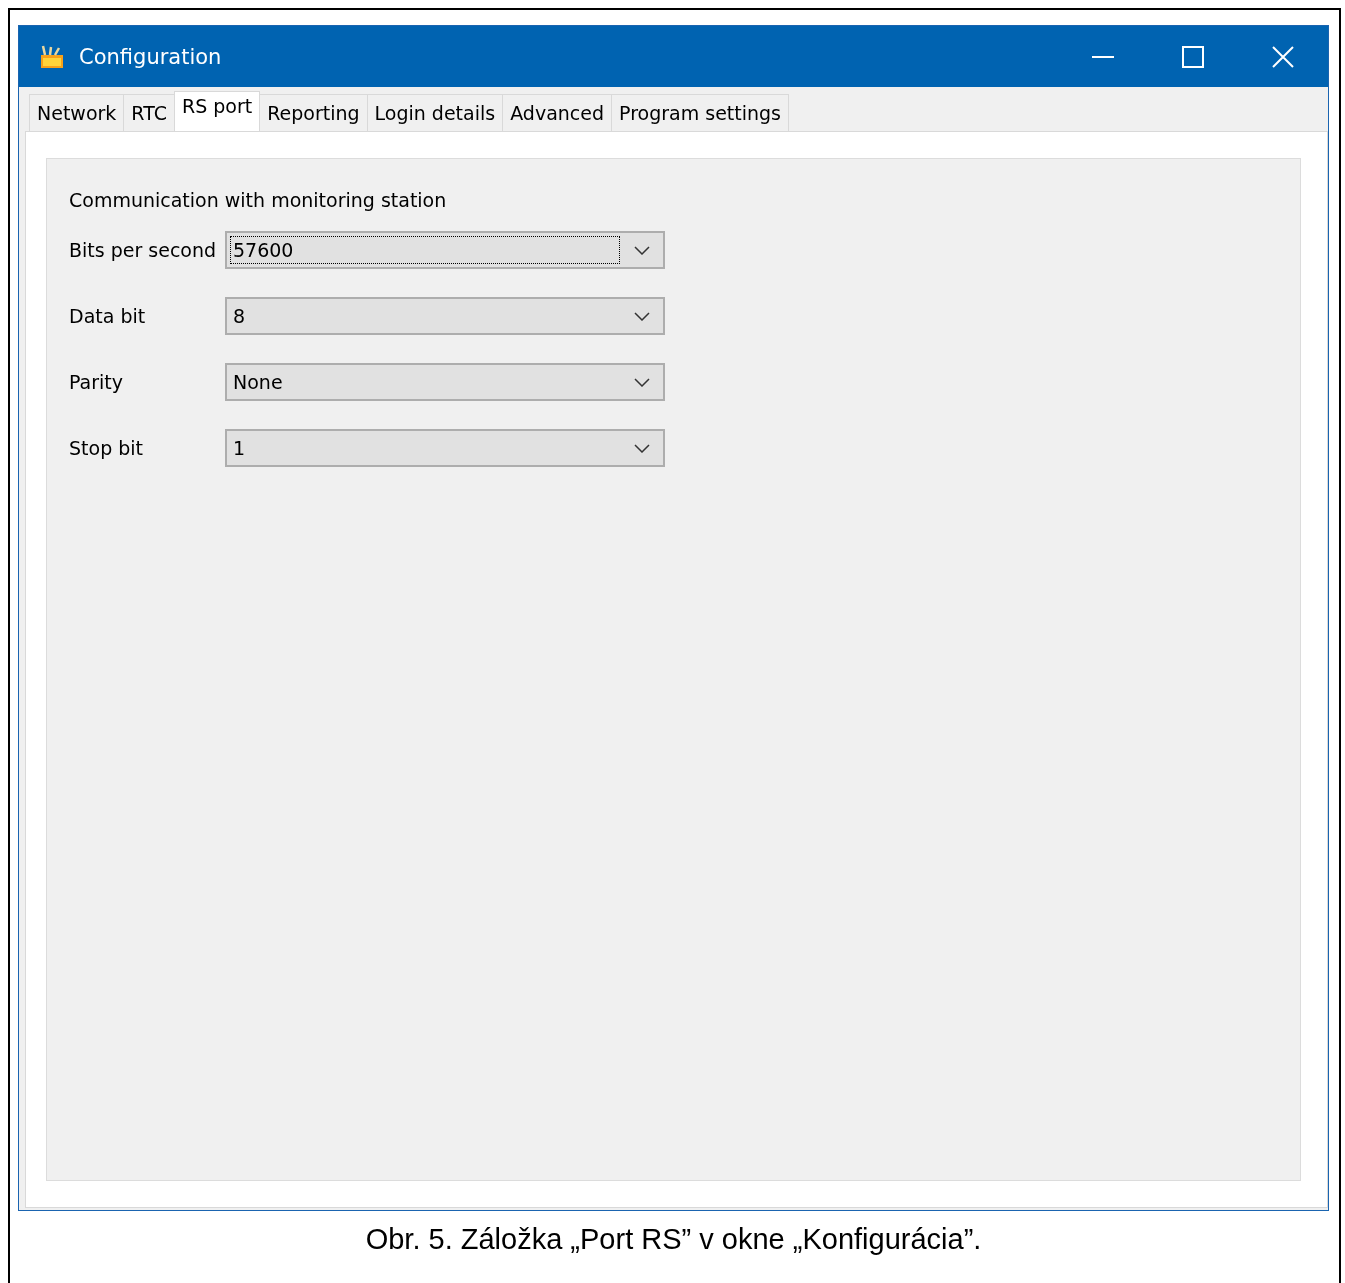 This screenshot has width=1345, height=1283. Describe the element at coordinates (258, 382) in the screenshot. I see `dropdown-value: None` at that location.